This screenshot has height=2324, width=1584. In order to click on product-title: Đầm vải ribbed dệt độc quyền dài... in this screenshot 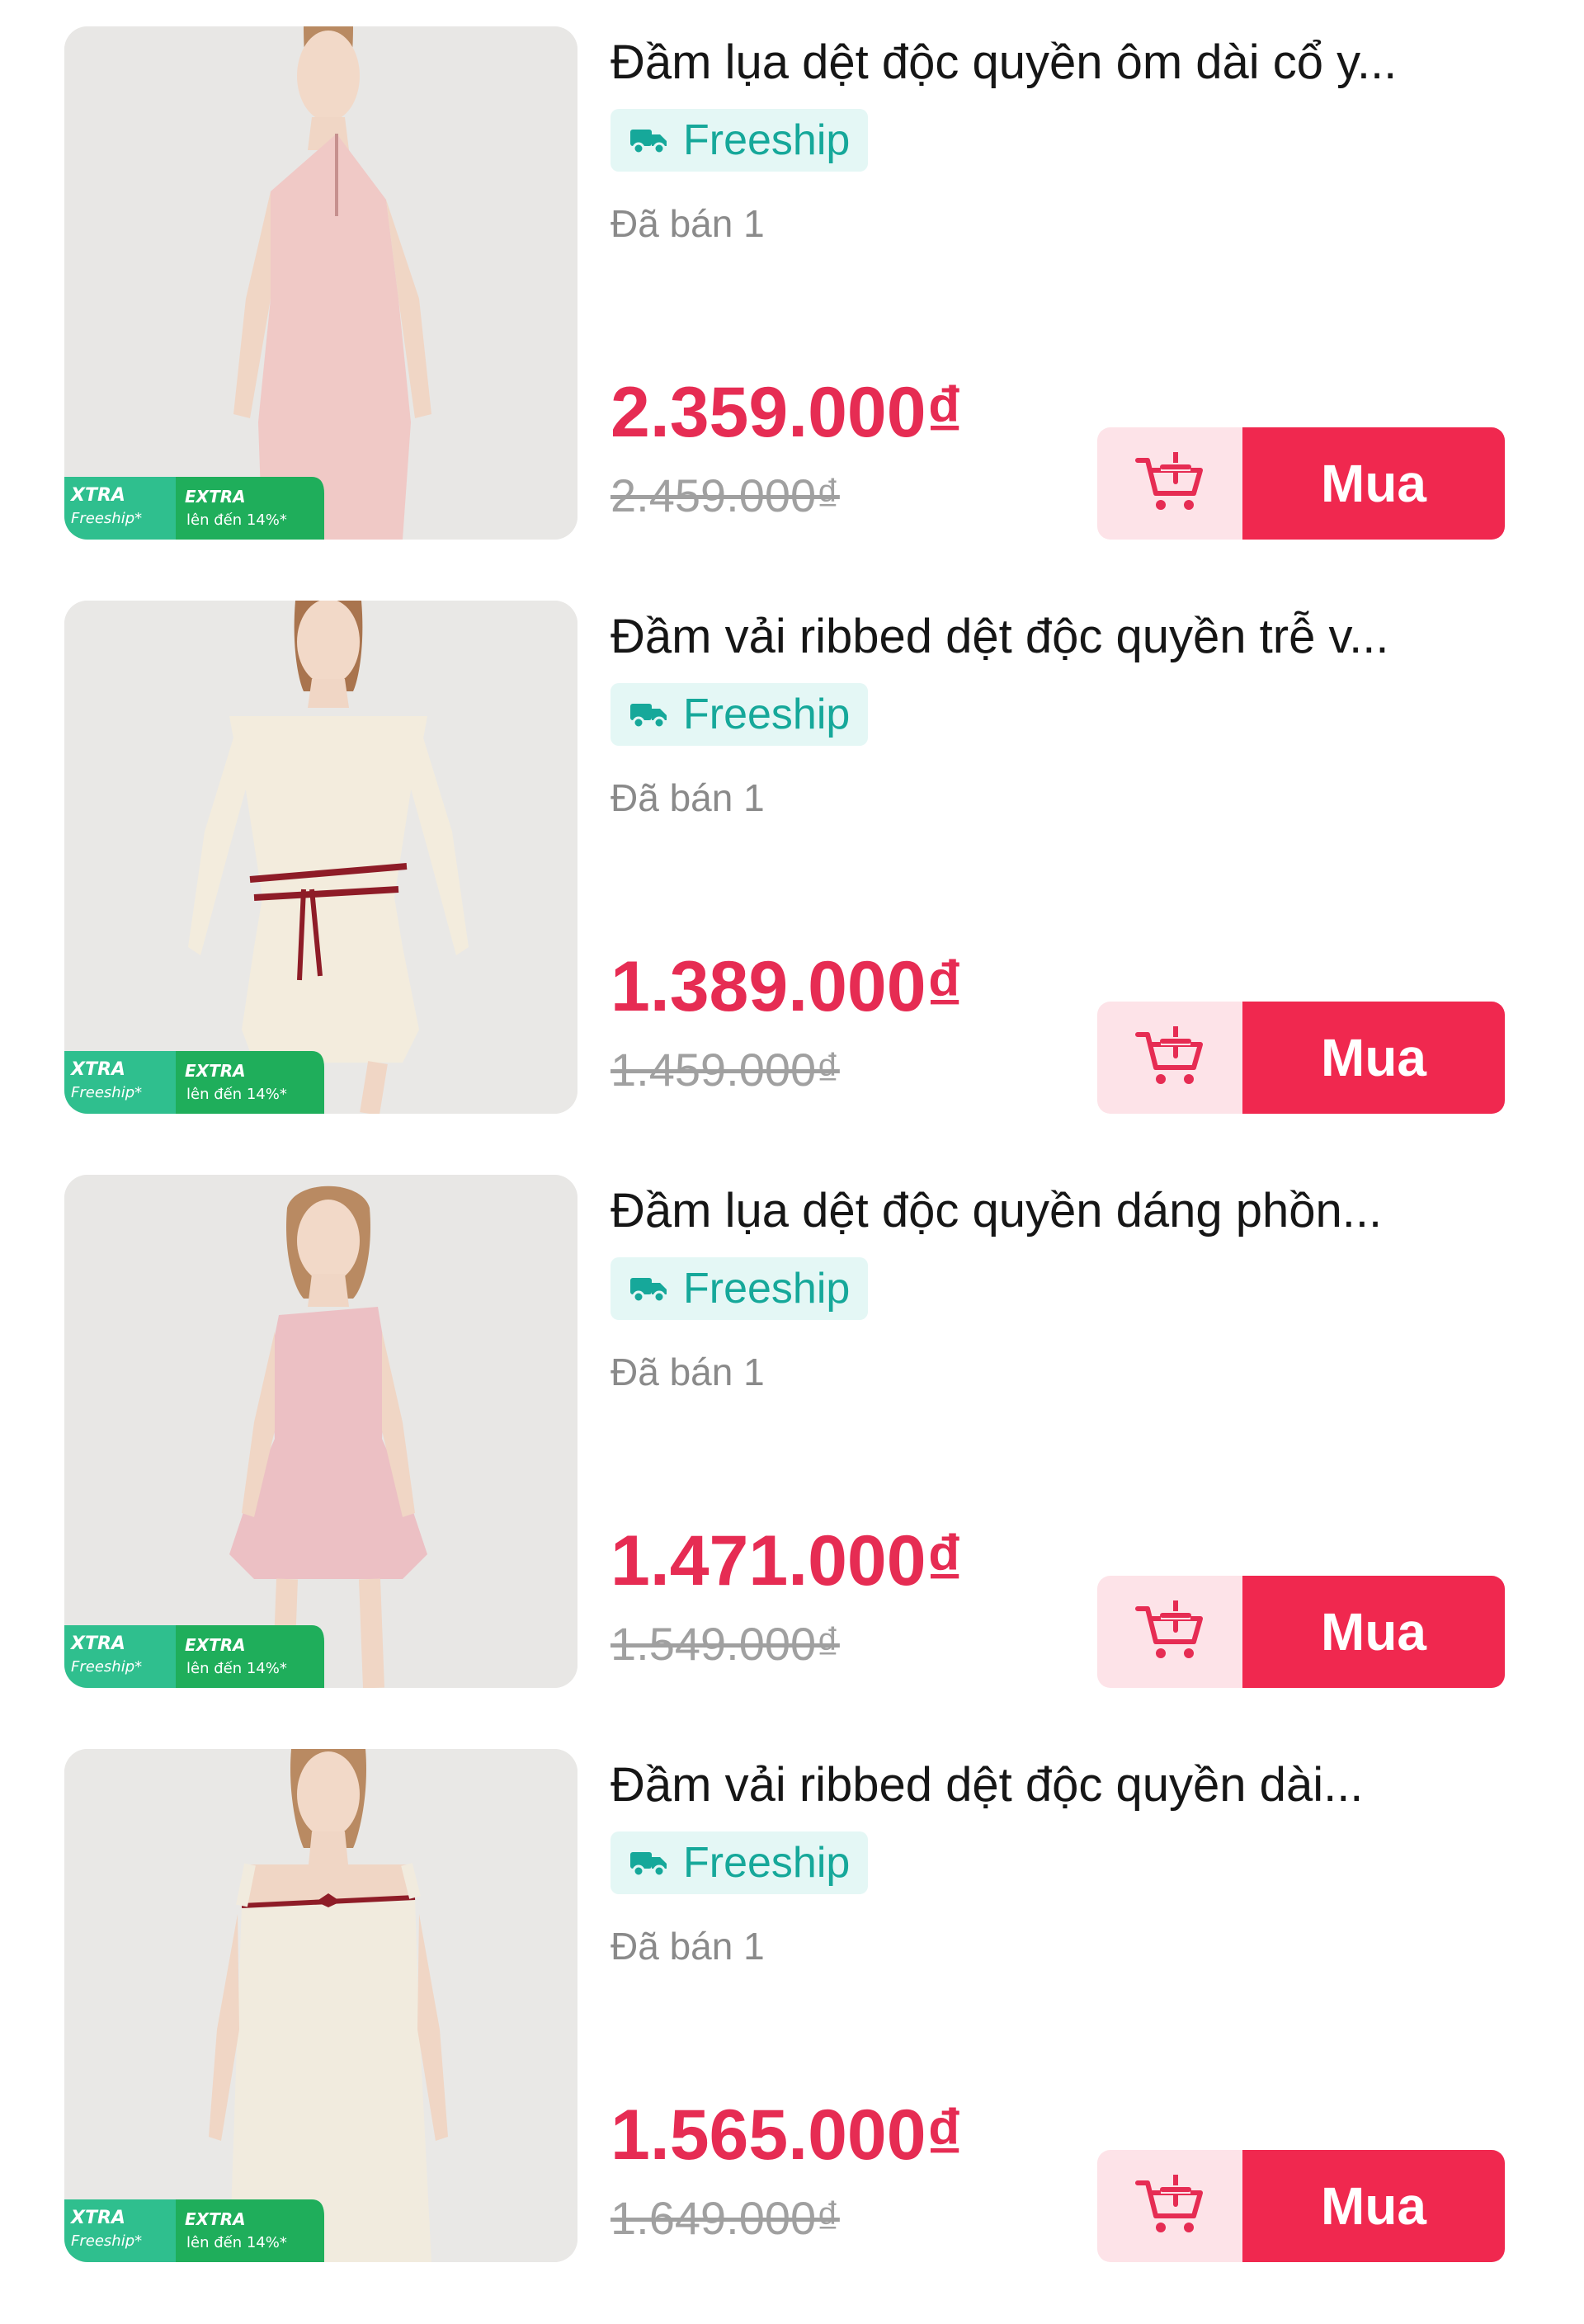, I will do `click(1056, 1785)`.